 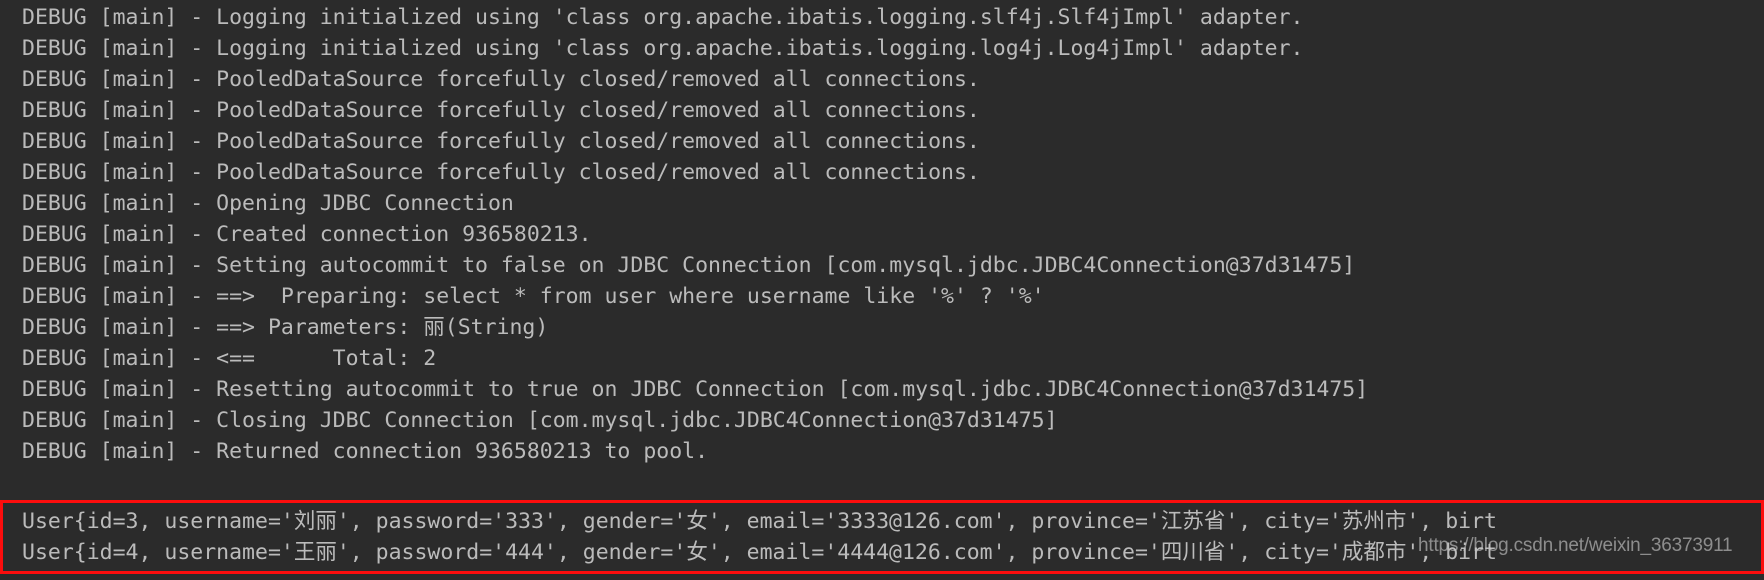 I want to click on log-line: DEBUG [main] - ==> Parameters: 丽(String), so click(x=285, y=327).